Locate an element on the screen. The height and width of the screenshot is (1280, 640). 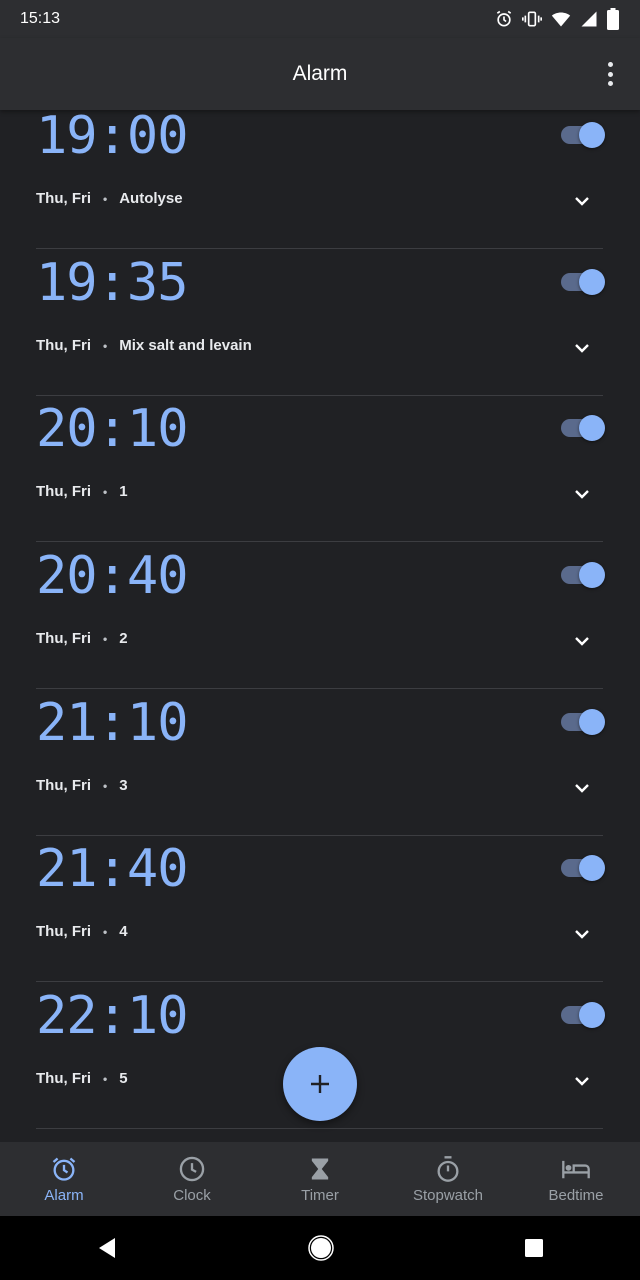
battery-icon is located at coordinates (613, 19).